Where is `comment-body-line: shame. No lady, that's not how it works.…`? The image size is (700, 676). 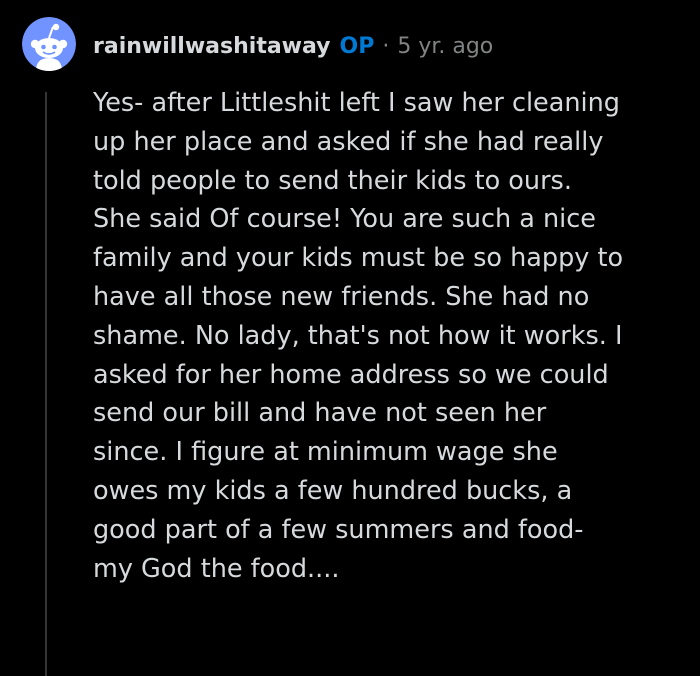
comment-body-line: shame. No lady, that's not how it works.… is located at coordinates (358, 335).